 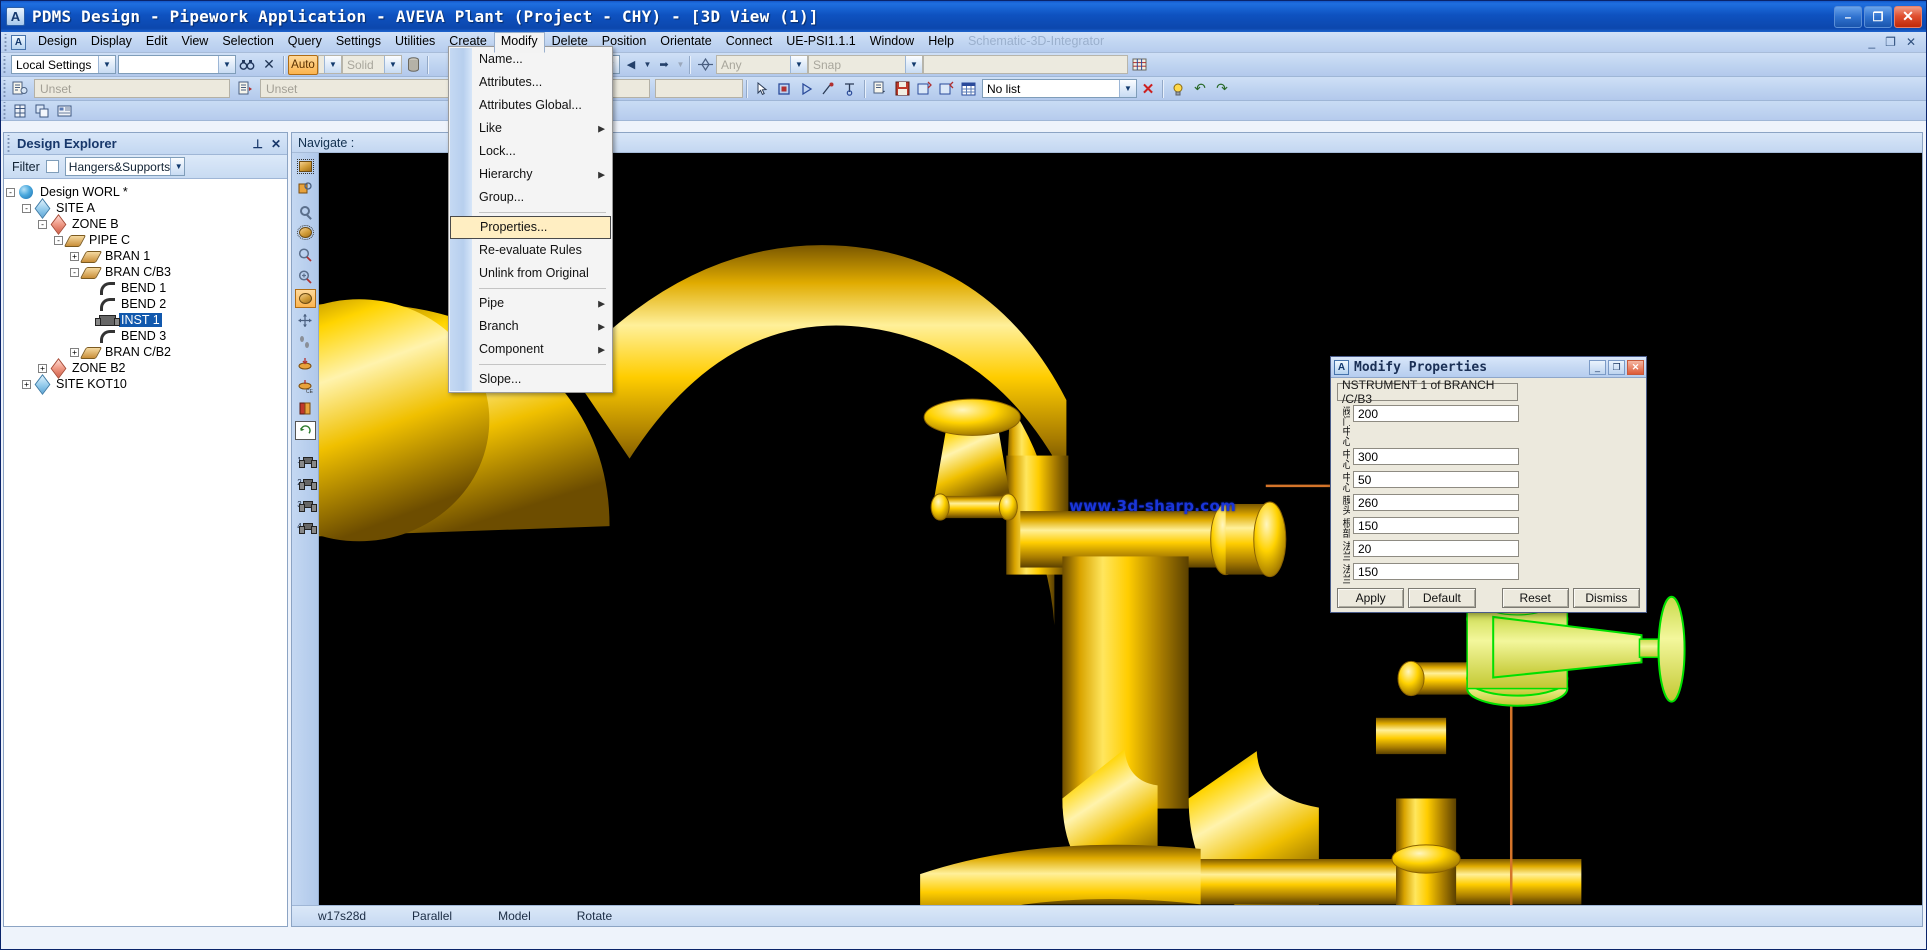 I want to click on zoom-in-icon, so click(x=305, y=276).